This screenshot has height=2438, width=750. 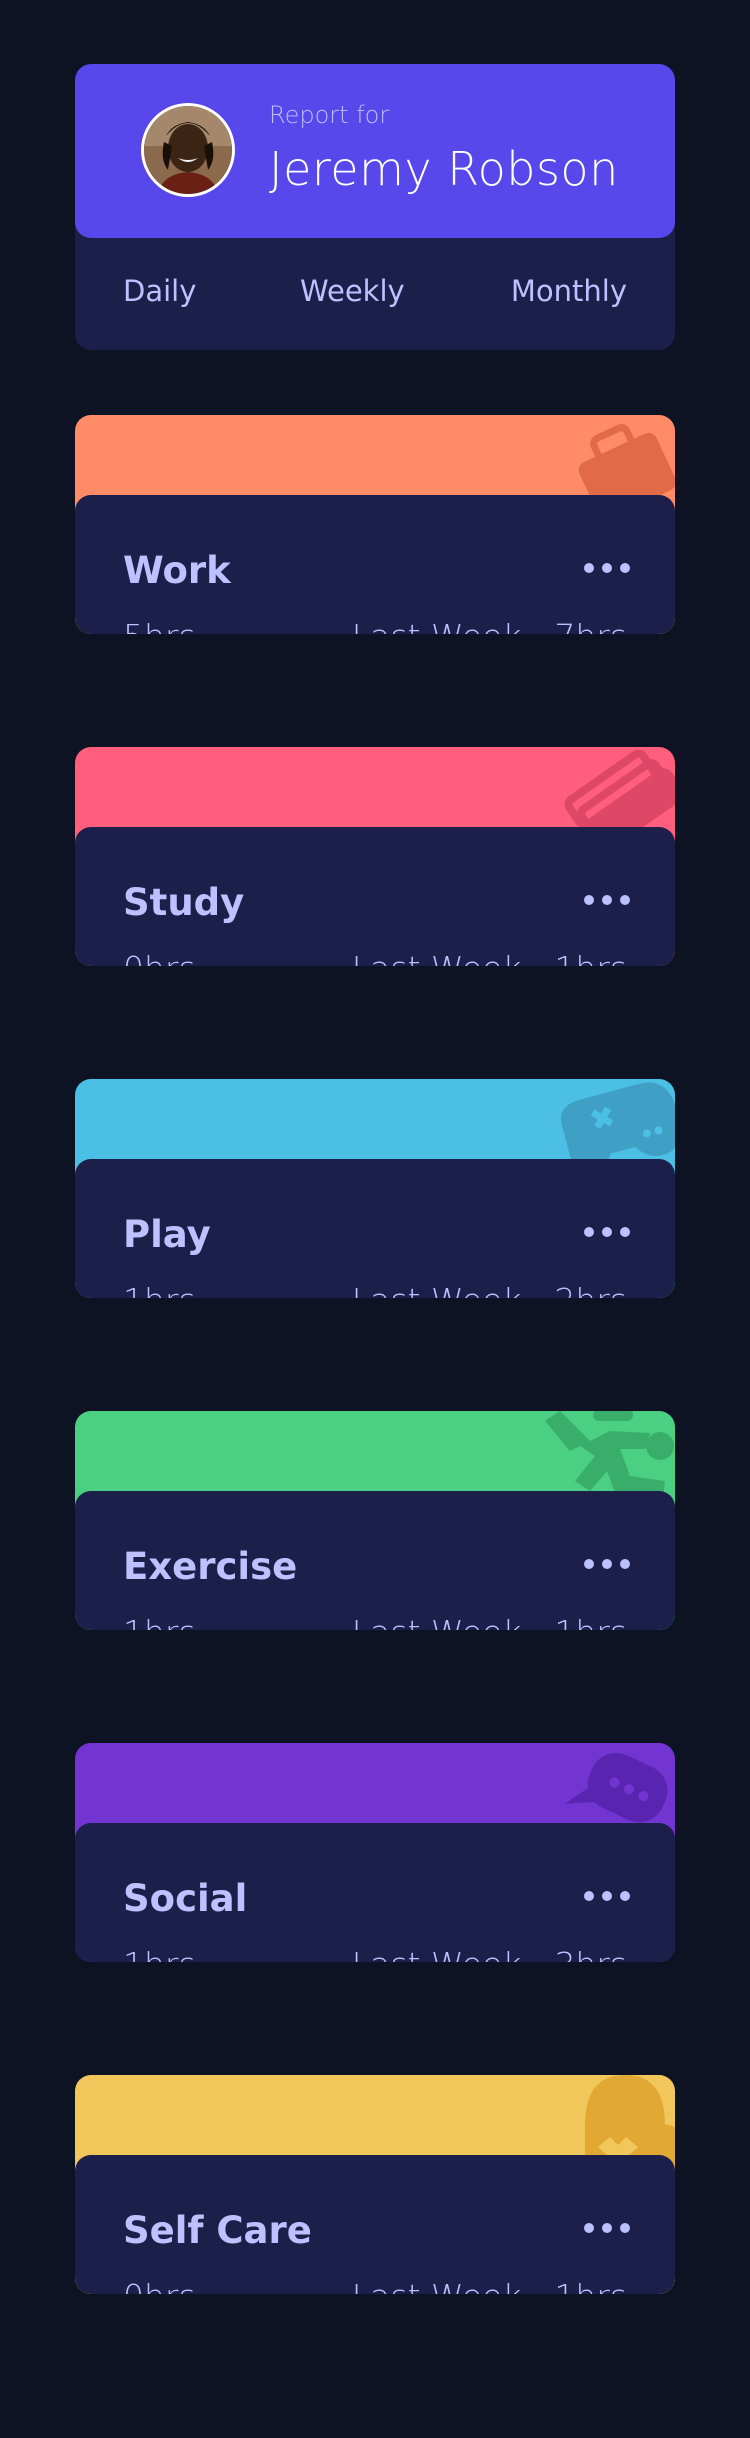 What do you see at coordinates (375, 2224) in the screenshot?
I see `activity-card-body: Self Care 0hrs Last Week - 1hrs` at bounding box center [375, 2224].